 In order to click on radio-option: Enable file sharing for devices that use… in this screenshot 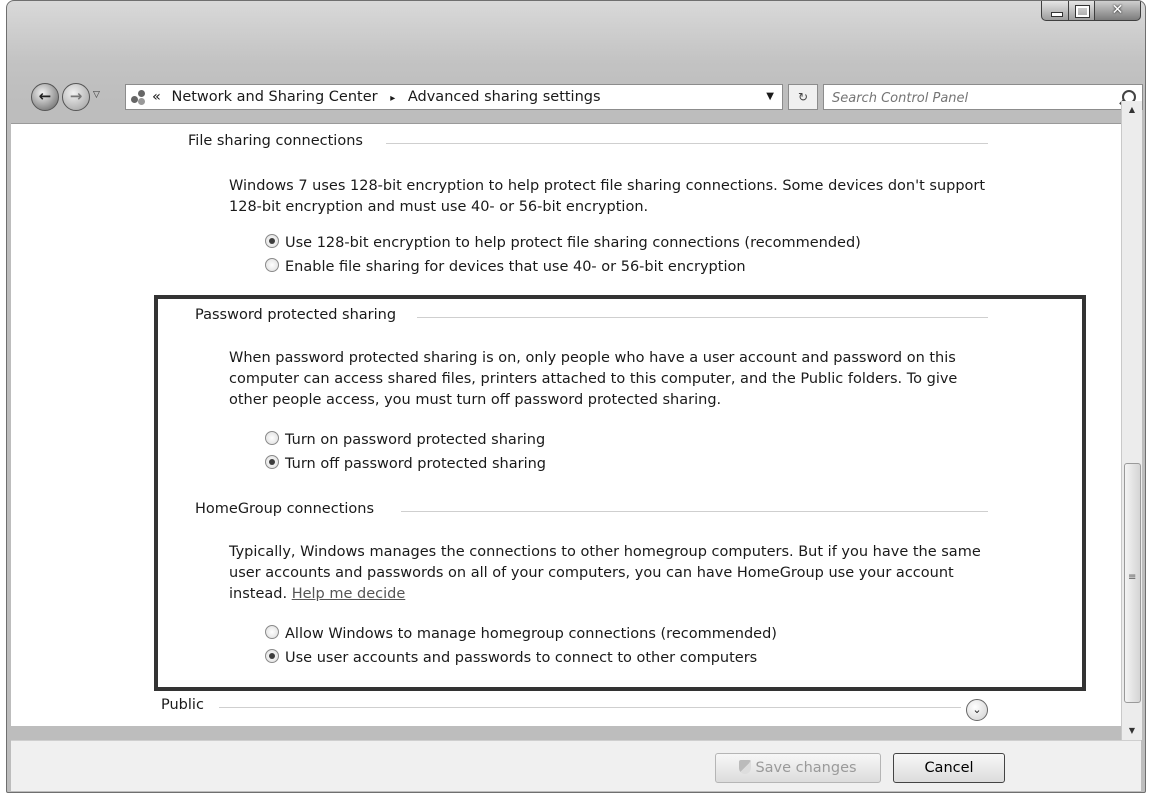, I will do `click(505, 267)`.